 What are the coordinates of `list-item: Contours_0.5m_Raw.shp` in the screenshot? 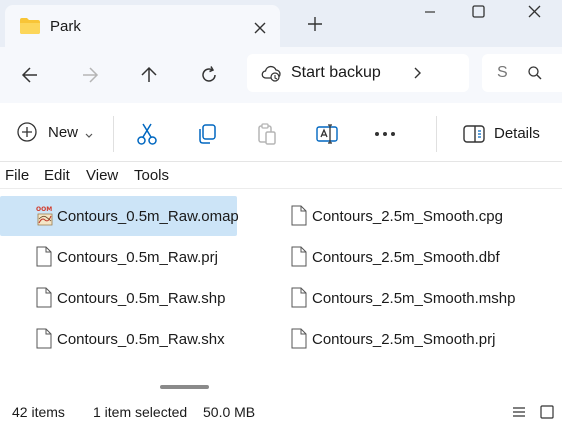 It's located at (118, 298).